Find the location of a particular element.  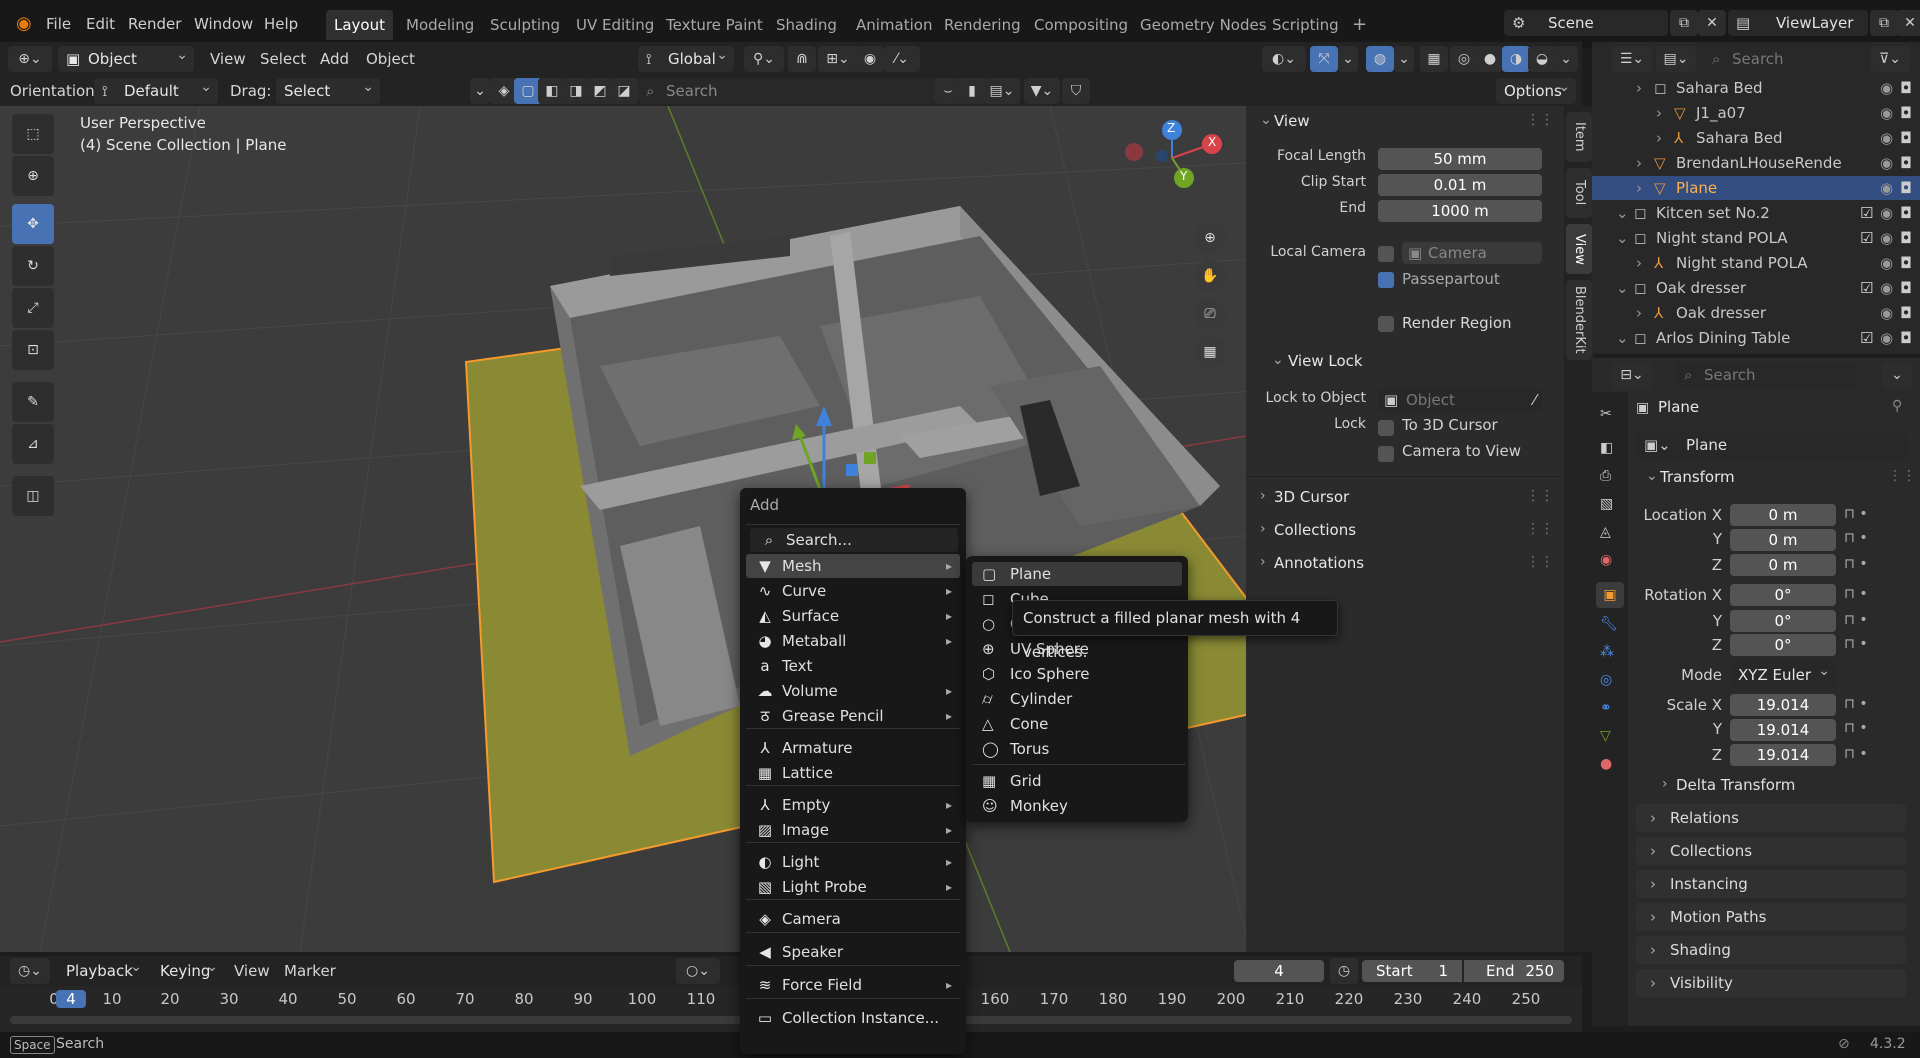

object-name-field: ▣⌄ Plane is located at coordinates (1771, 445).